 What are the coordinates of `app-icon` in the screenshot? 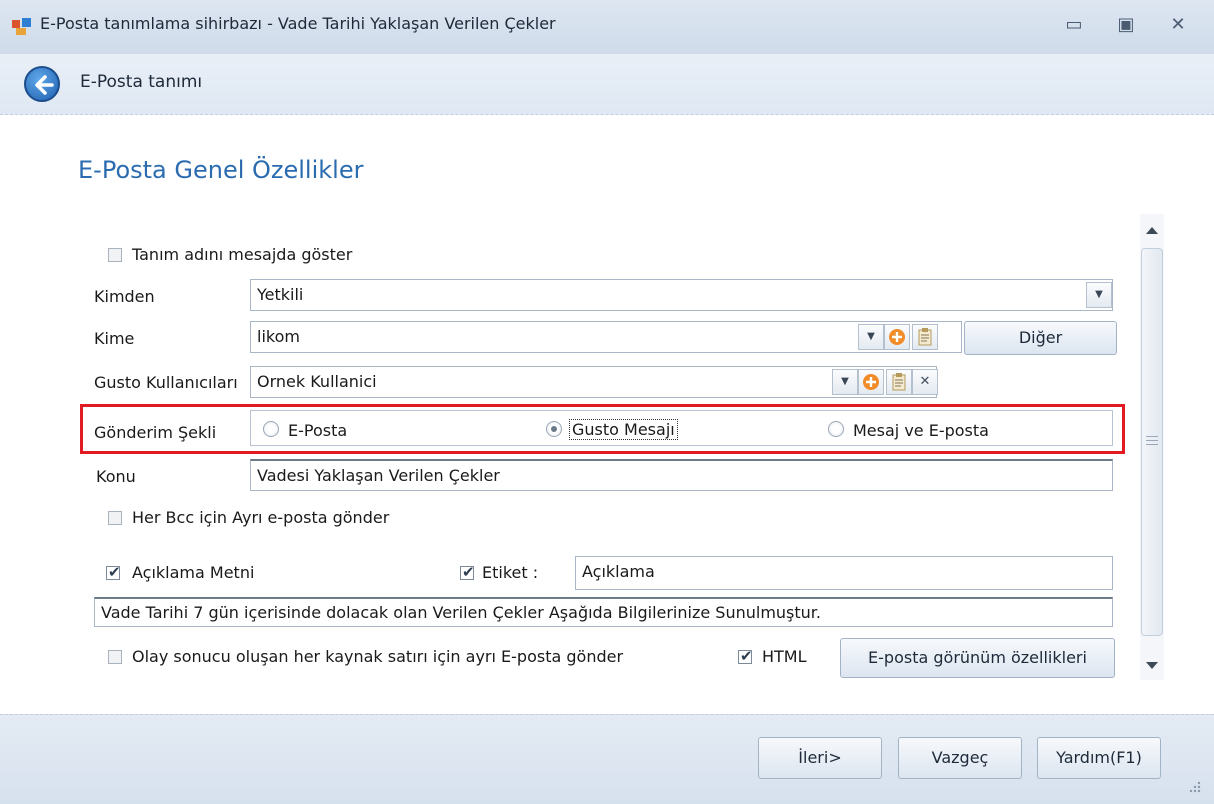 It's located at (21, 26).